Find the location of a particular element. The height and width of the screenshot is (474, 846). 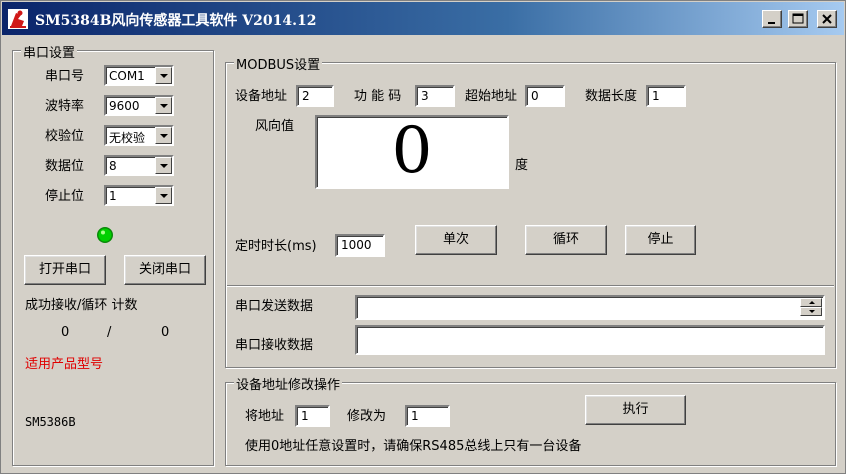

loop-count: 0 is located at coordinates (165, 332).